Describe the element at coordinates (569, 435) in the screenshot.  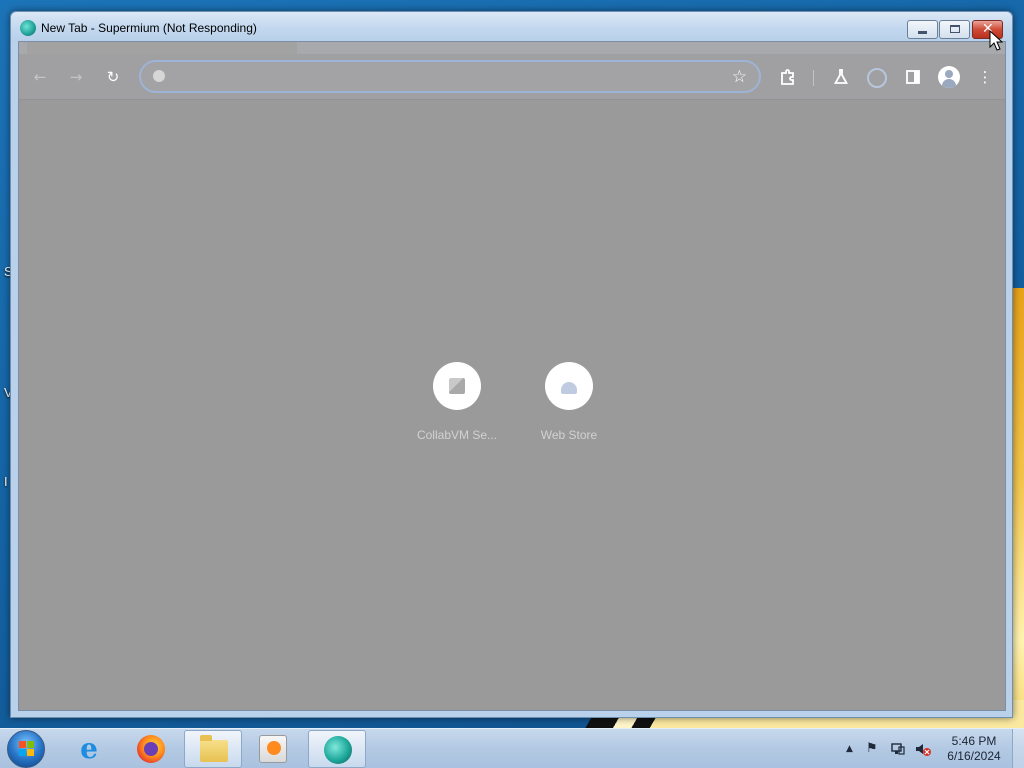
I see `shortcut-label: Web Store` at that location.